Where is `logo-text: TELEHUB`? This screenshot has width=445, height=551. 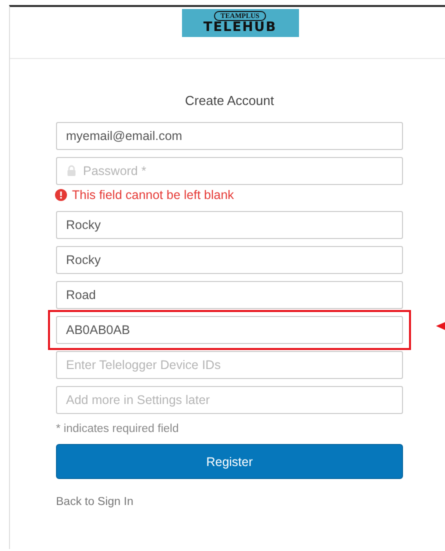 logo-text: TELEHUB is located at coordinates (240, 28).